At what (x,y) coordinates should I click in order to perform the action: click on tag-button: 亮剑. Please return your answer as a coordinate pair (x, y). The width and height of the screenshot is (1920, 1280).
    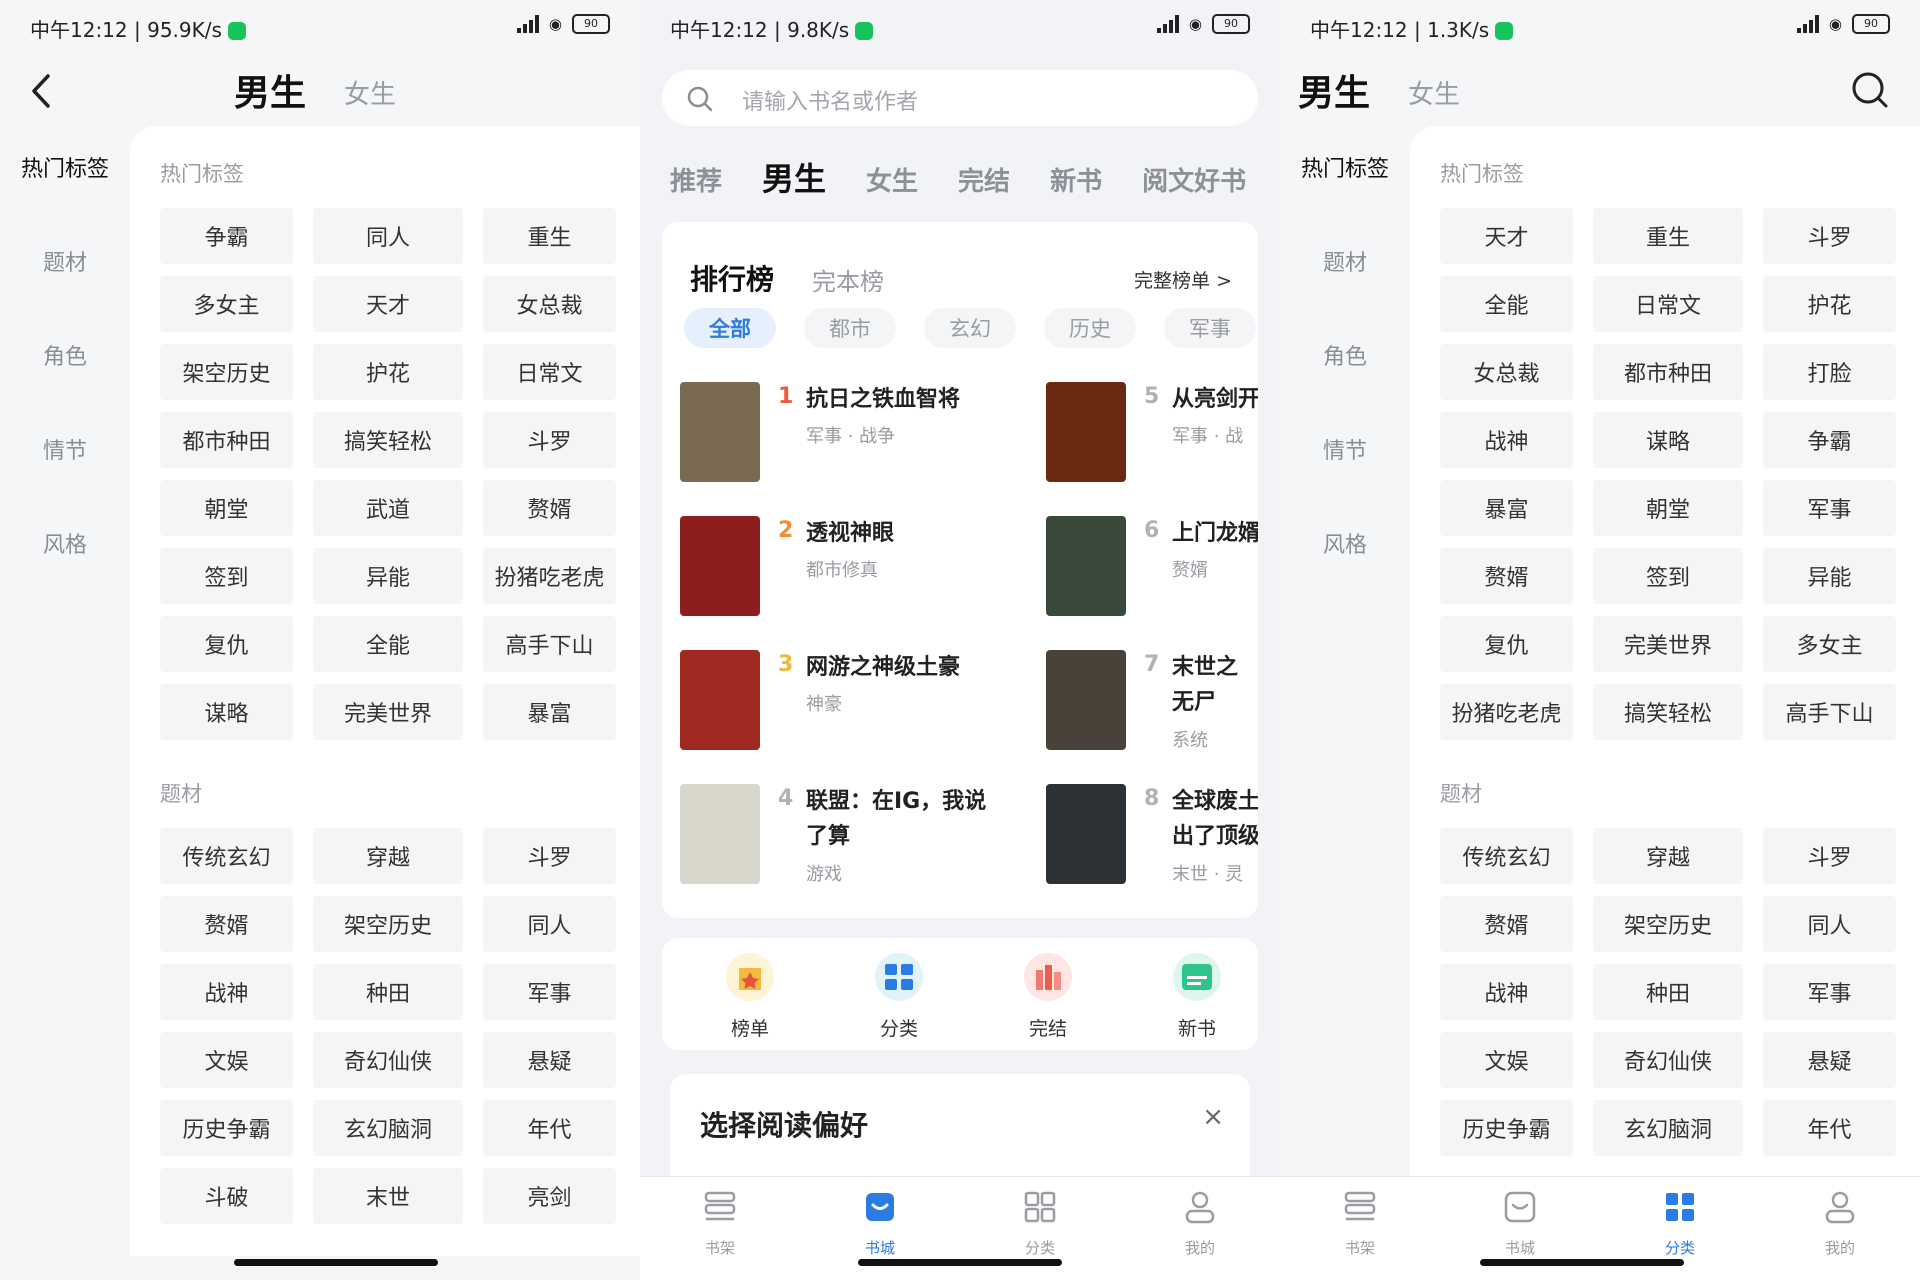
    Looking at the image, I should click on (549, 1196).